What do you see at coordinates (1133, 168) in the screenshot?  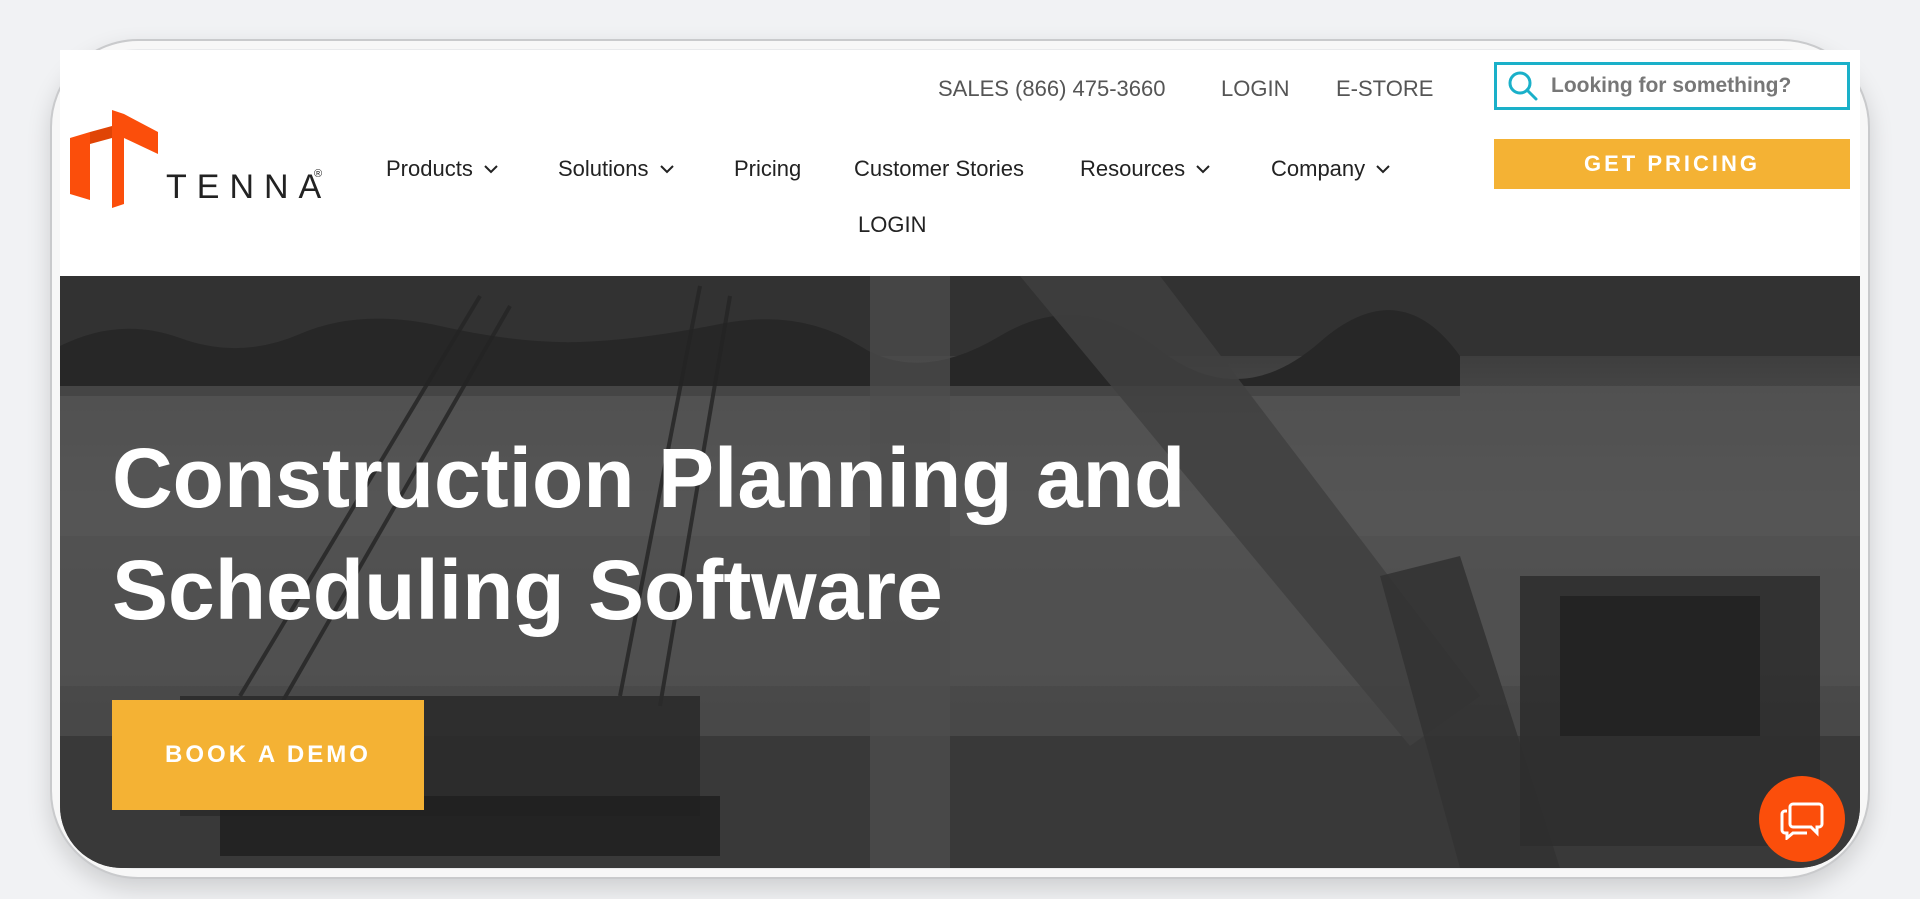 I see `nav-item-label: Resources` at bounding box center [1133, 168].